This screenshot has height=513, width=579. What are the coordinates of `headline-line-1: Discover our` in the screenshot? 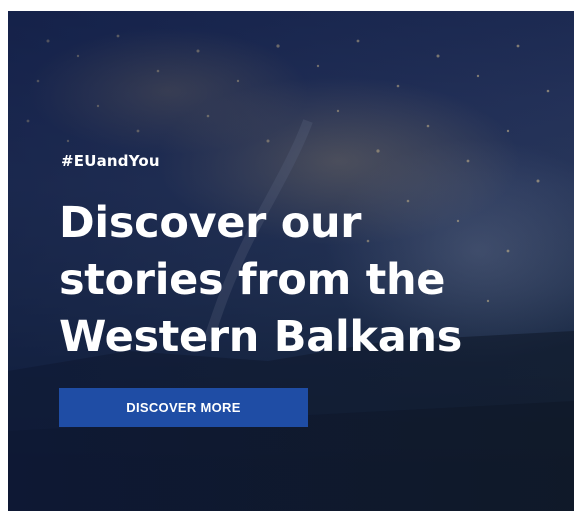 It's located at (210, 223).